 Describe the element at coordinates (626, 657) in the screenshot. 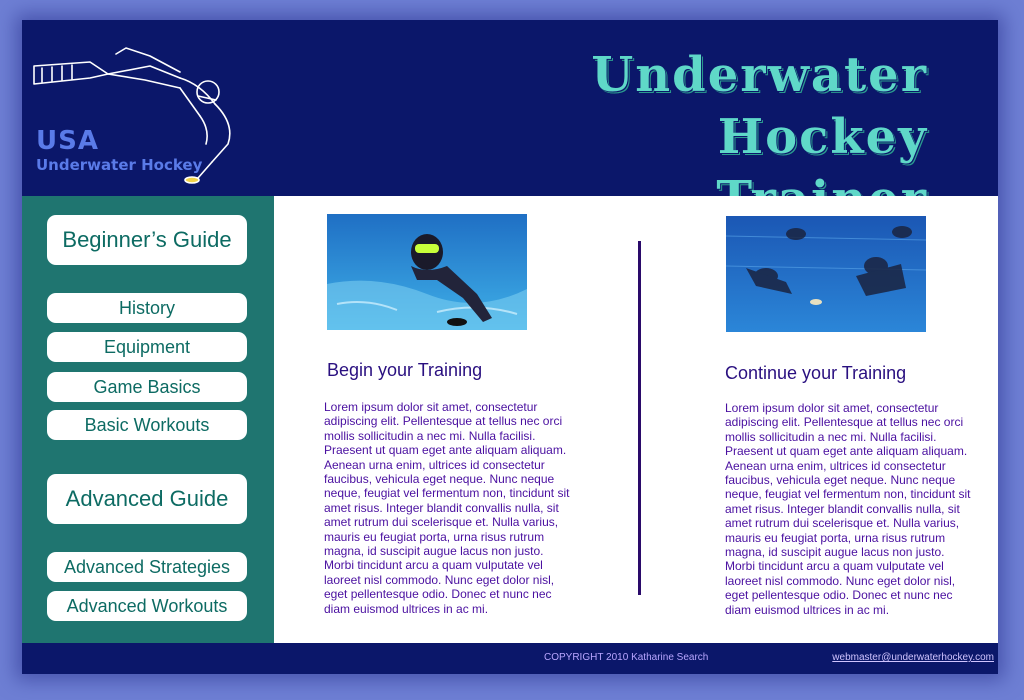

I see `copyright-text: COPYRIGHT 2010 Katharine Search` at that location.